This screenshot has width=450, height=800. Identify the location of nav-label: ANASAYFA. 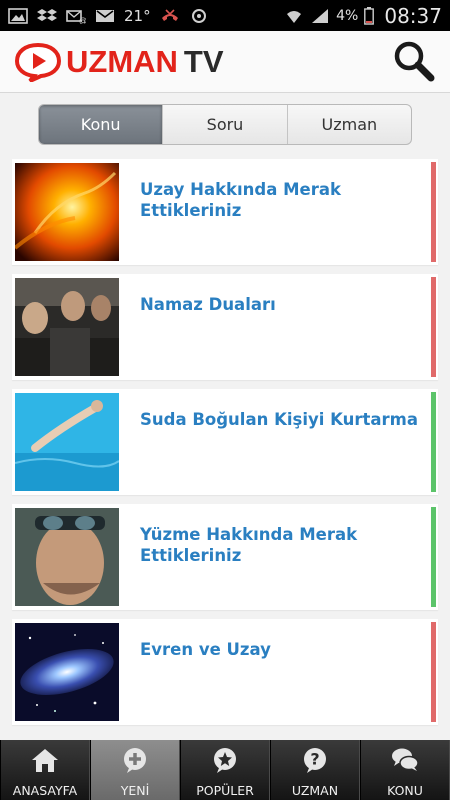
(45, 790).